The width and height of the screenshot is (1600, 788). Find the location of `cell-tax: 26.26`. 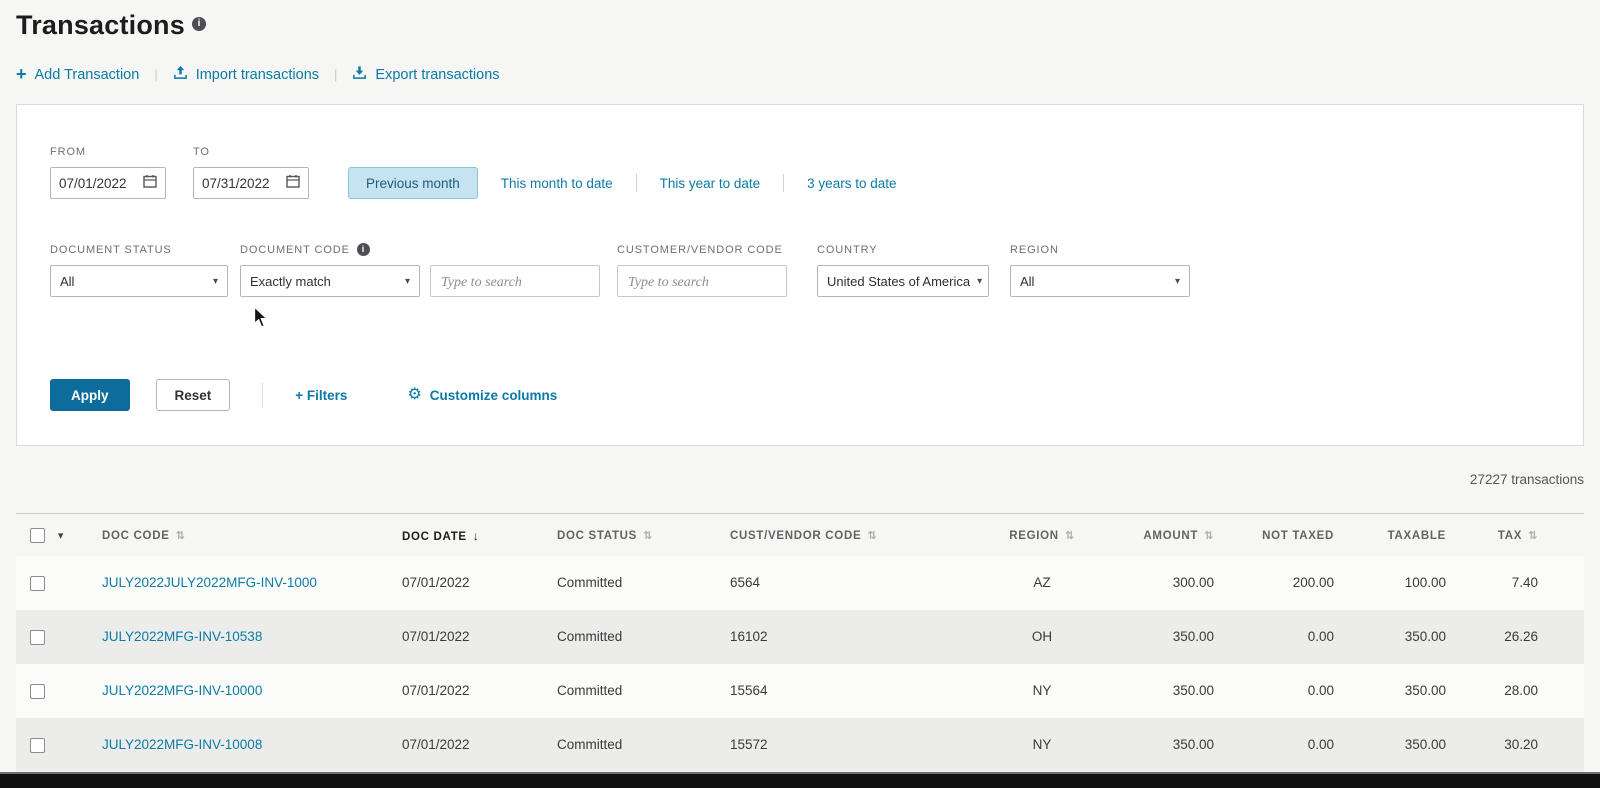

cell-tax: 26.26 is located at coordinates (1521, 637).